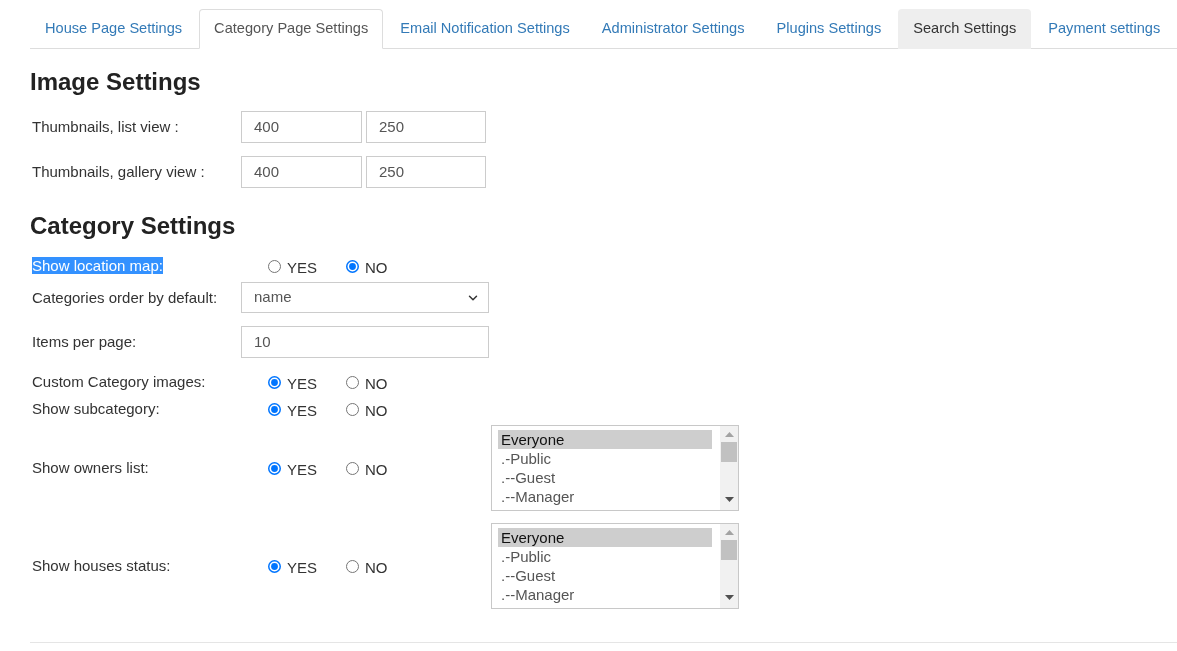 The width and height of the screenshot is (1177, 651). What do you see at coordinates (1104, 29) in the screenshot?
I see `tab: Payment settings` at bounding box center [1104, 29].